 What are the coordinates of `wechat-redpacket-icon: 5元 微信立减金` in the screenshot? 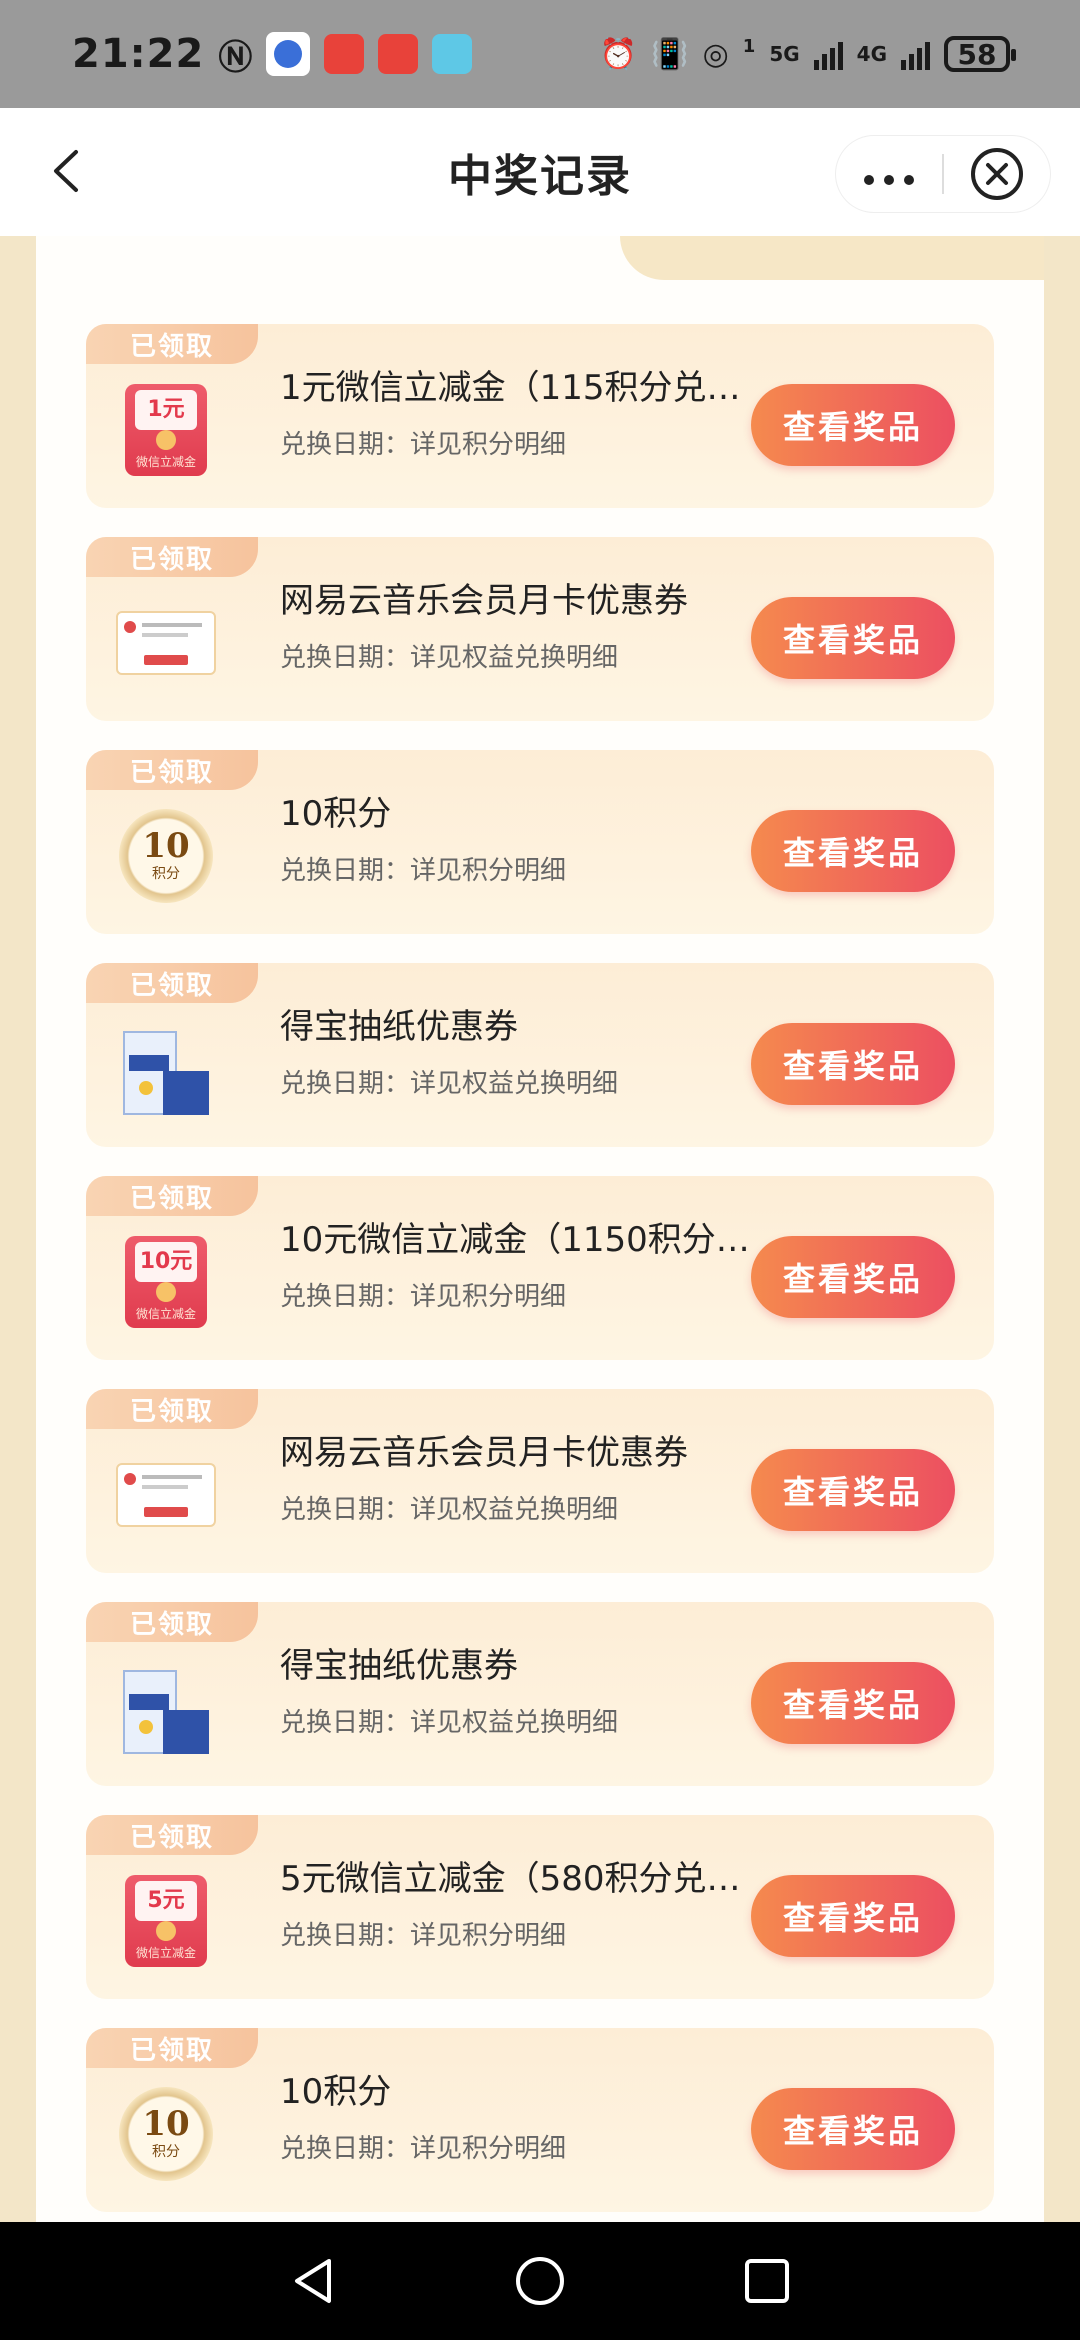 It's located at (166, 1921).